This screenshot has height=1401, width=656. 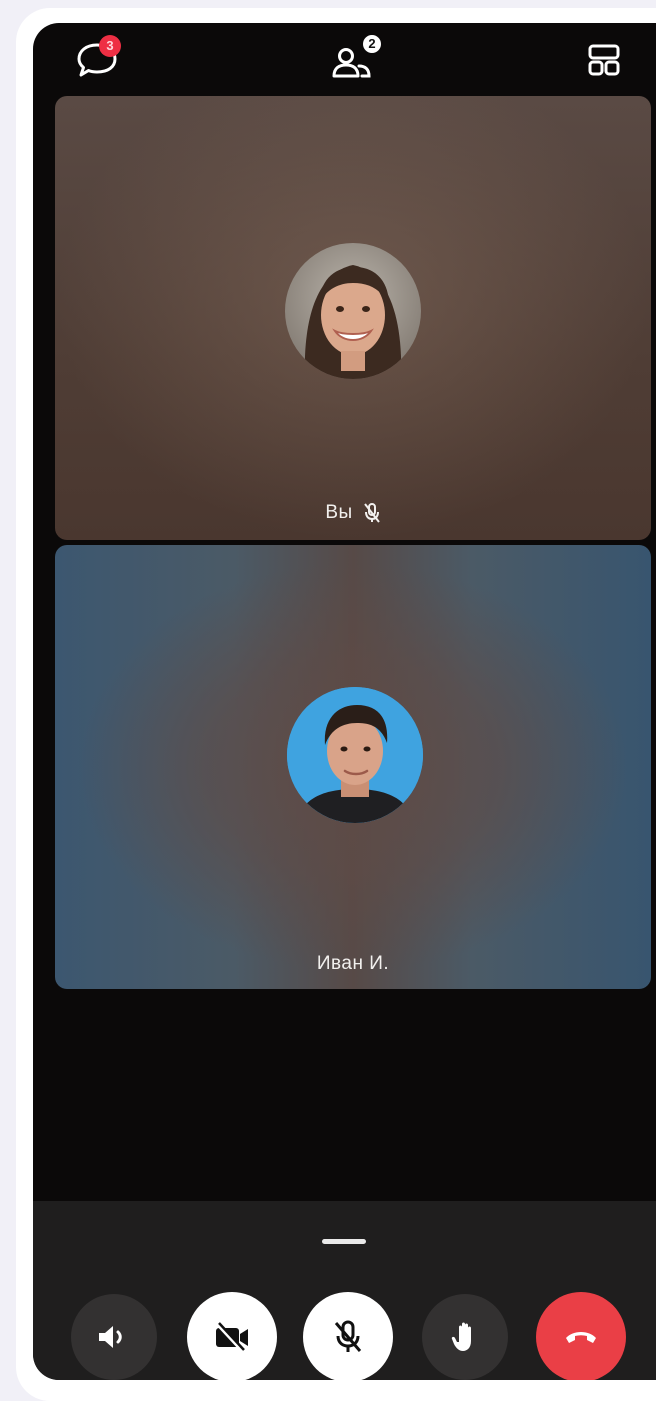 I want to click on self-avatar, so click(x=353, y=311).